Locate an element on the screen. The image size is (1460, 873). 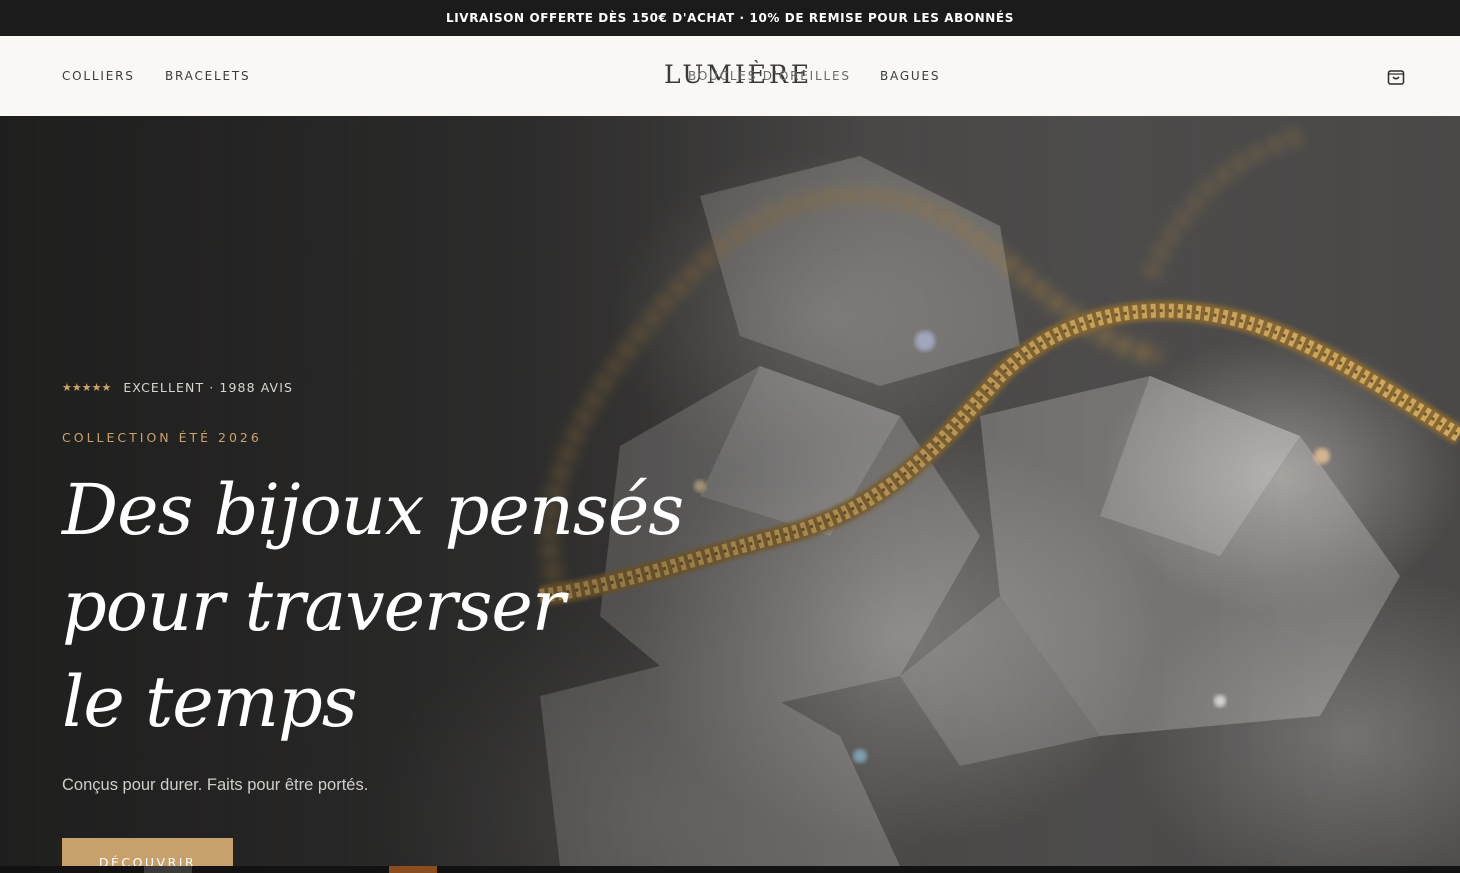
rating-text: EXCELLENT · 1988 AVIS is located at coordinates (208, 387).